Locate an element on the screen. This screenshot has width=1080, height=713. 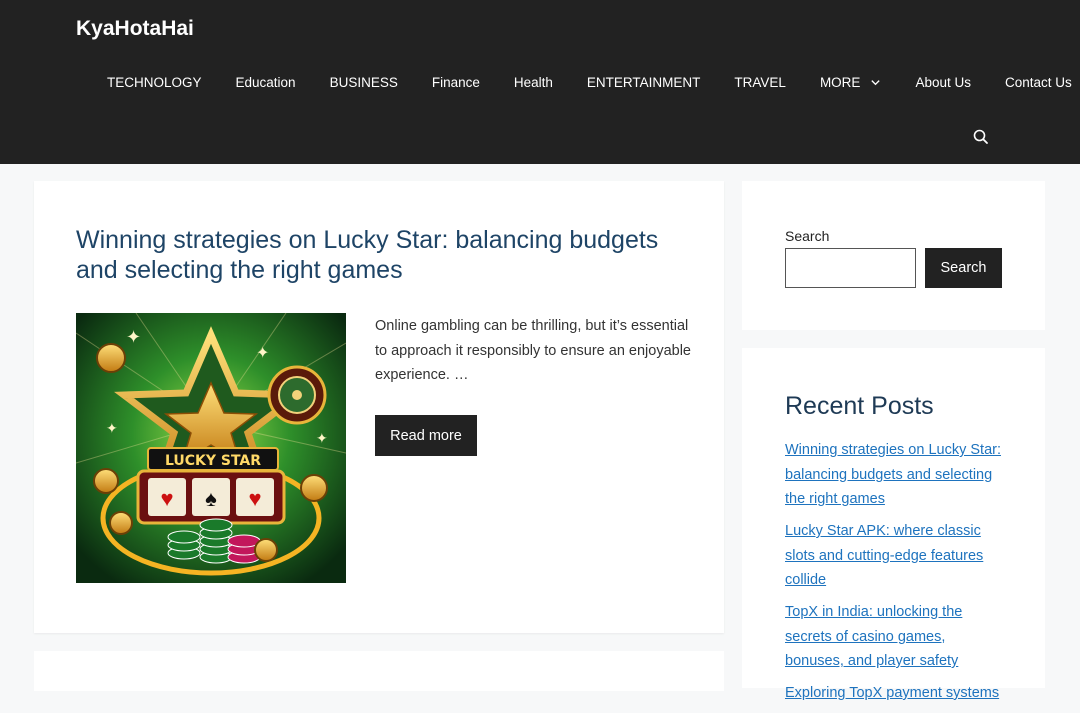
thumbnail-text: LUCKY STAR is located at coordinates (213, 461).